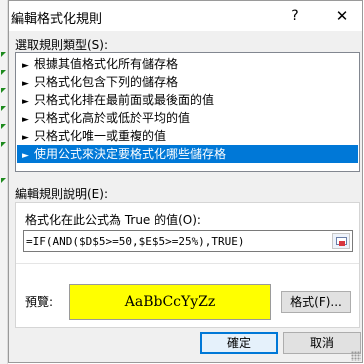 This screenshot has height=364, width=364. What do you see at coordinates (39, 302) in the screenshot?
I see `preview-label: 預覽:` at bounding box center [39, 302].